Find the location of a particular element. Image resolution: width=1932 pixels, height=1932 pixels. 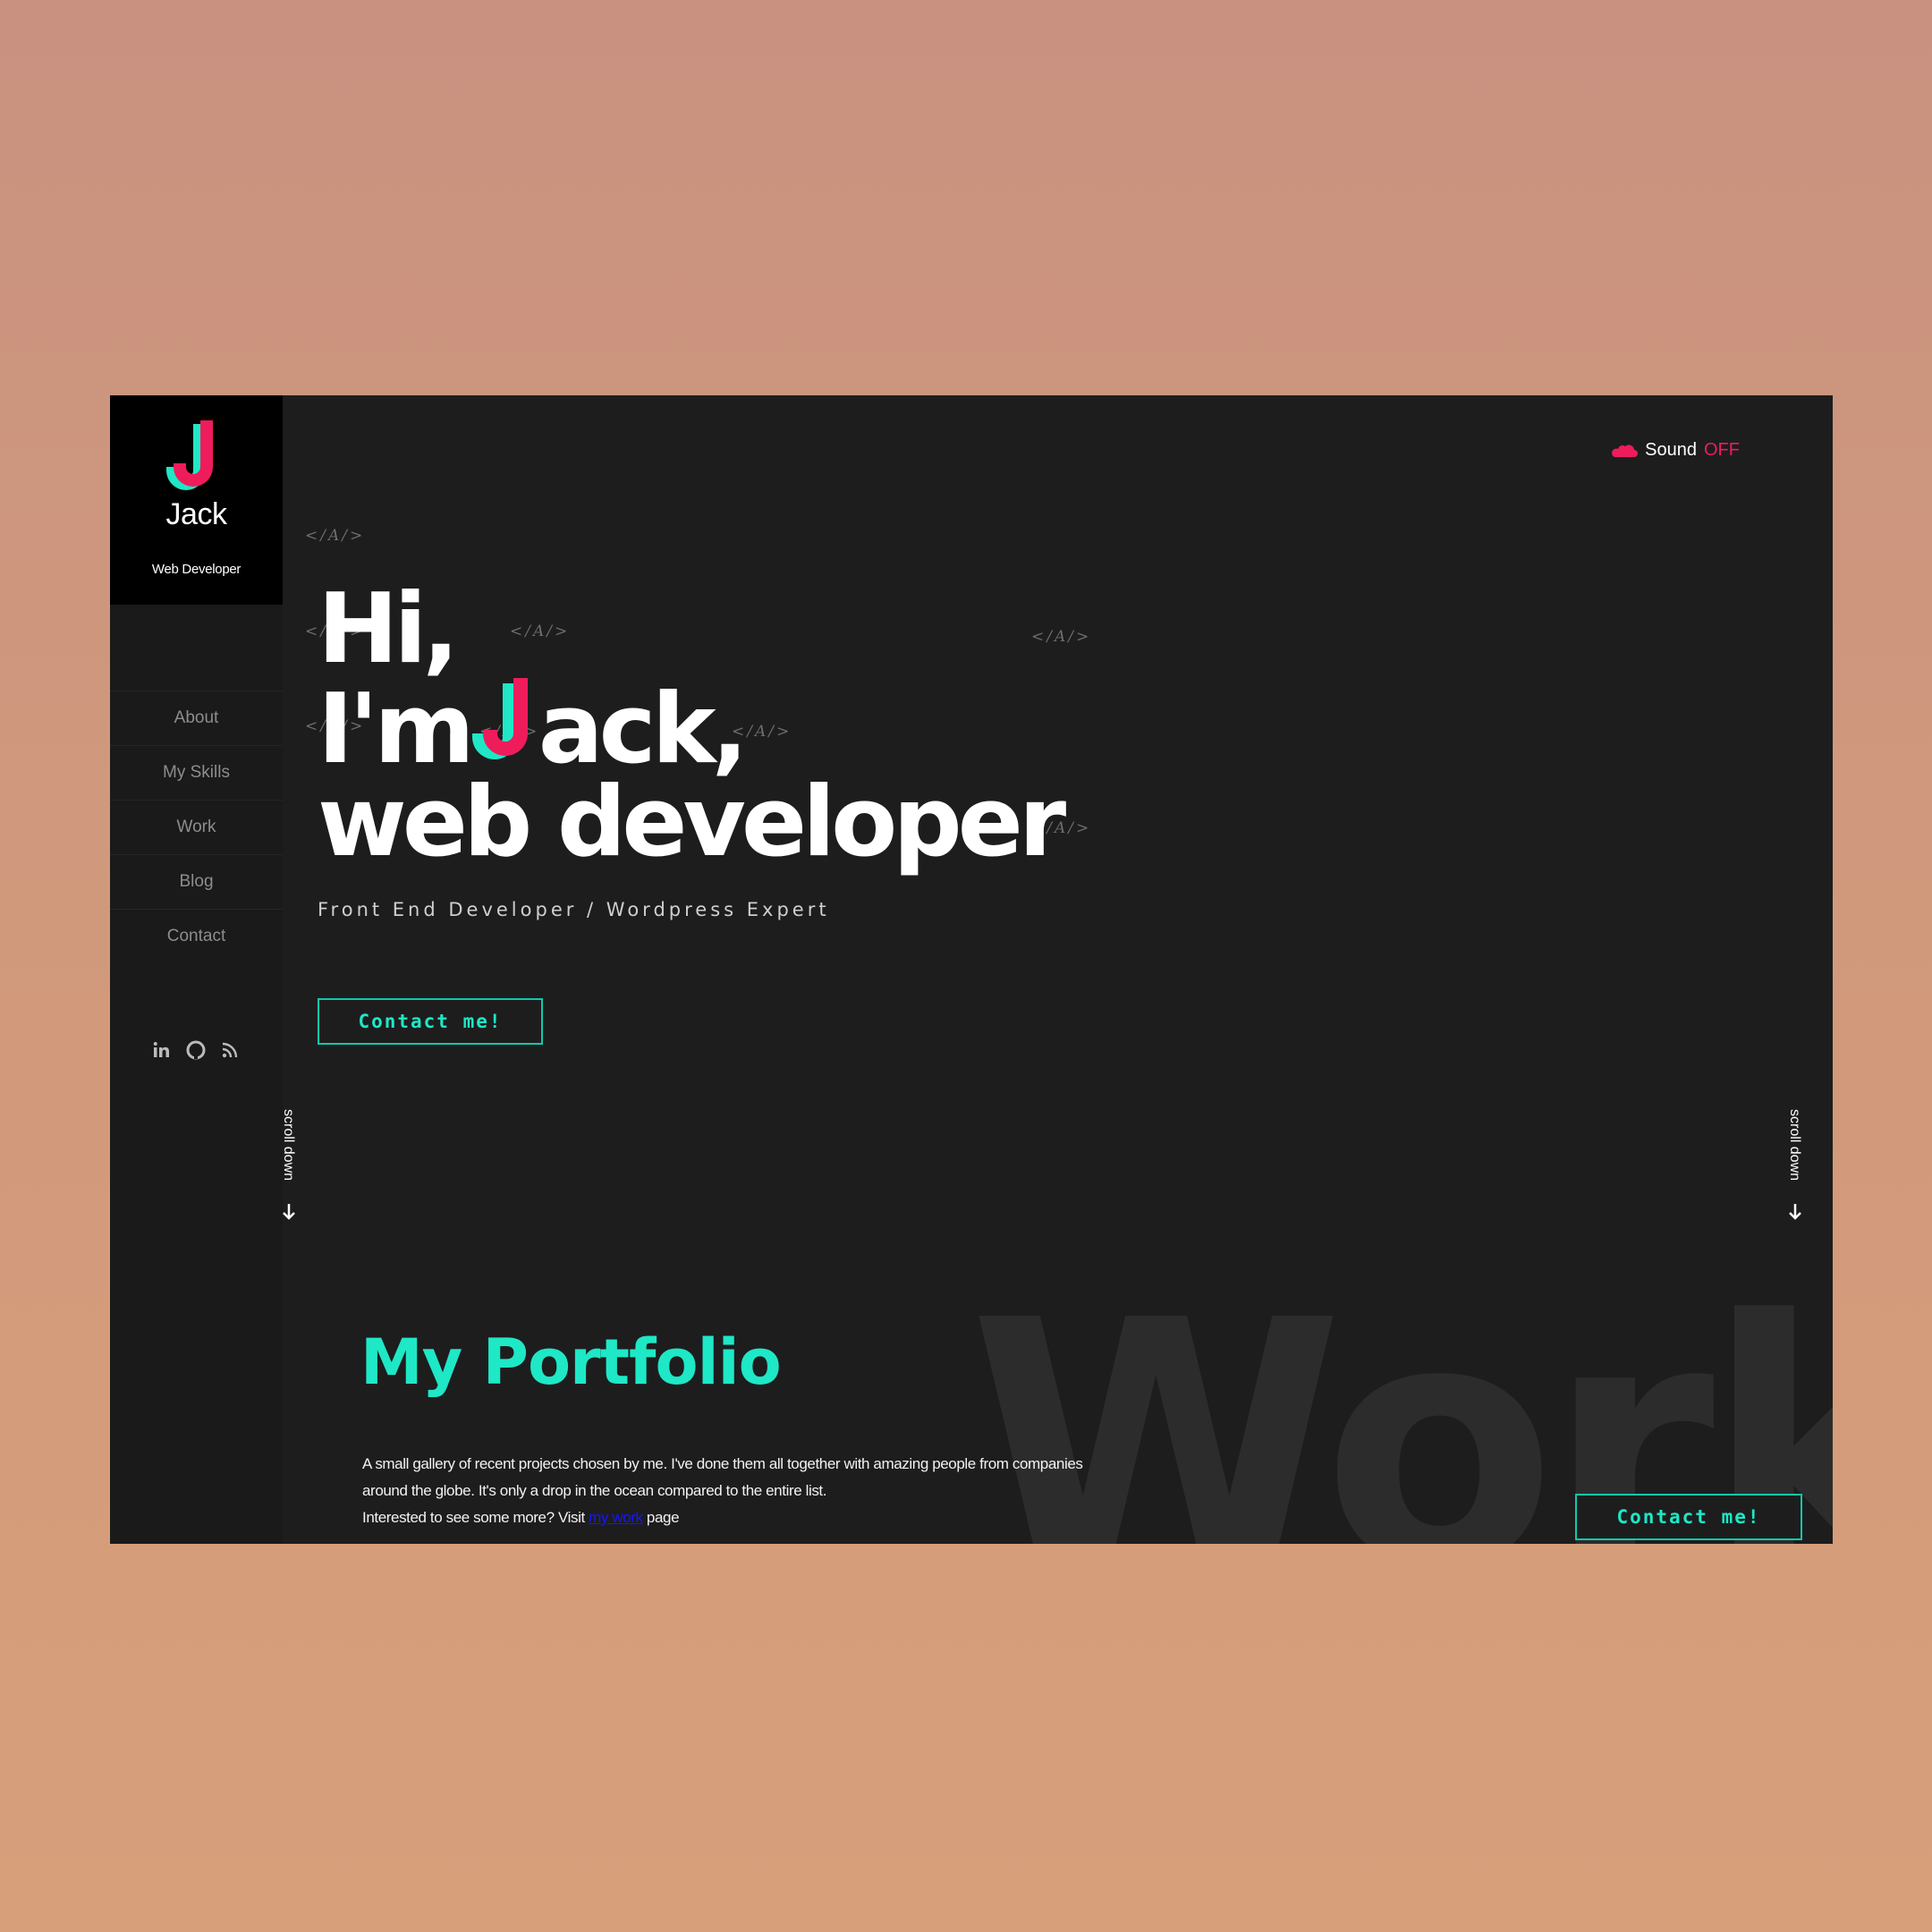

nav-item-my-skills: My Skills is located at coordinates (196, 772).